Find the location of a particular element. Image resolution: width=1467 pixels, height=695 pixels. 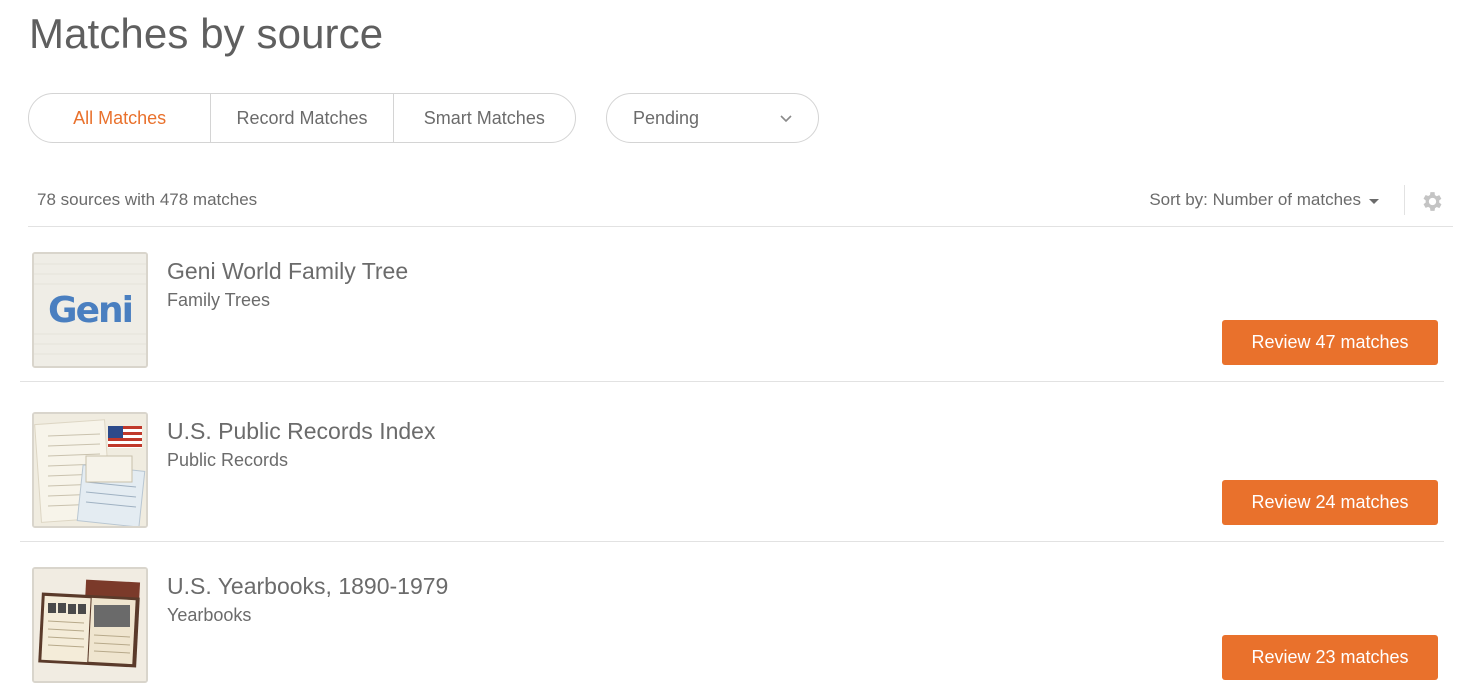

source-title: U.S. Public Records Index is located at coordinates (301, 431).